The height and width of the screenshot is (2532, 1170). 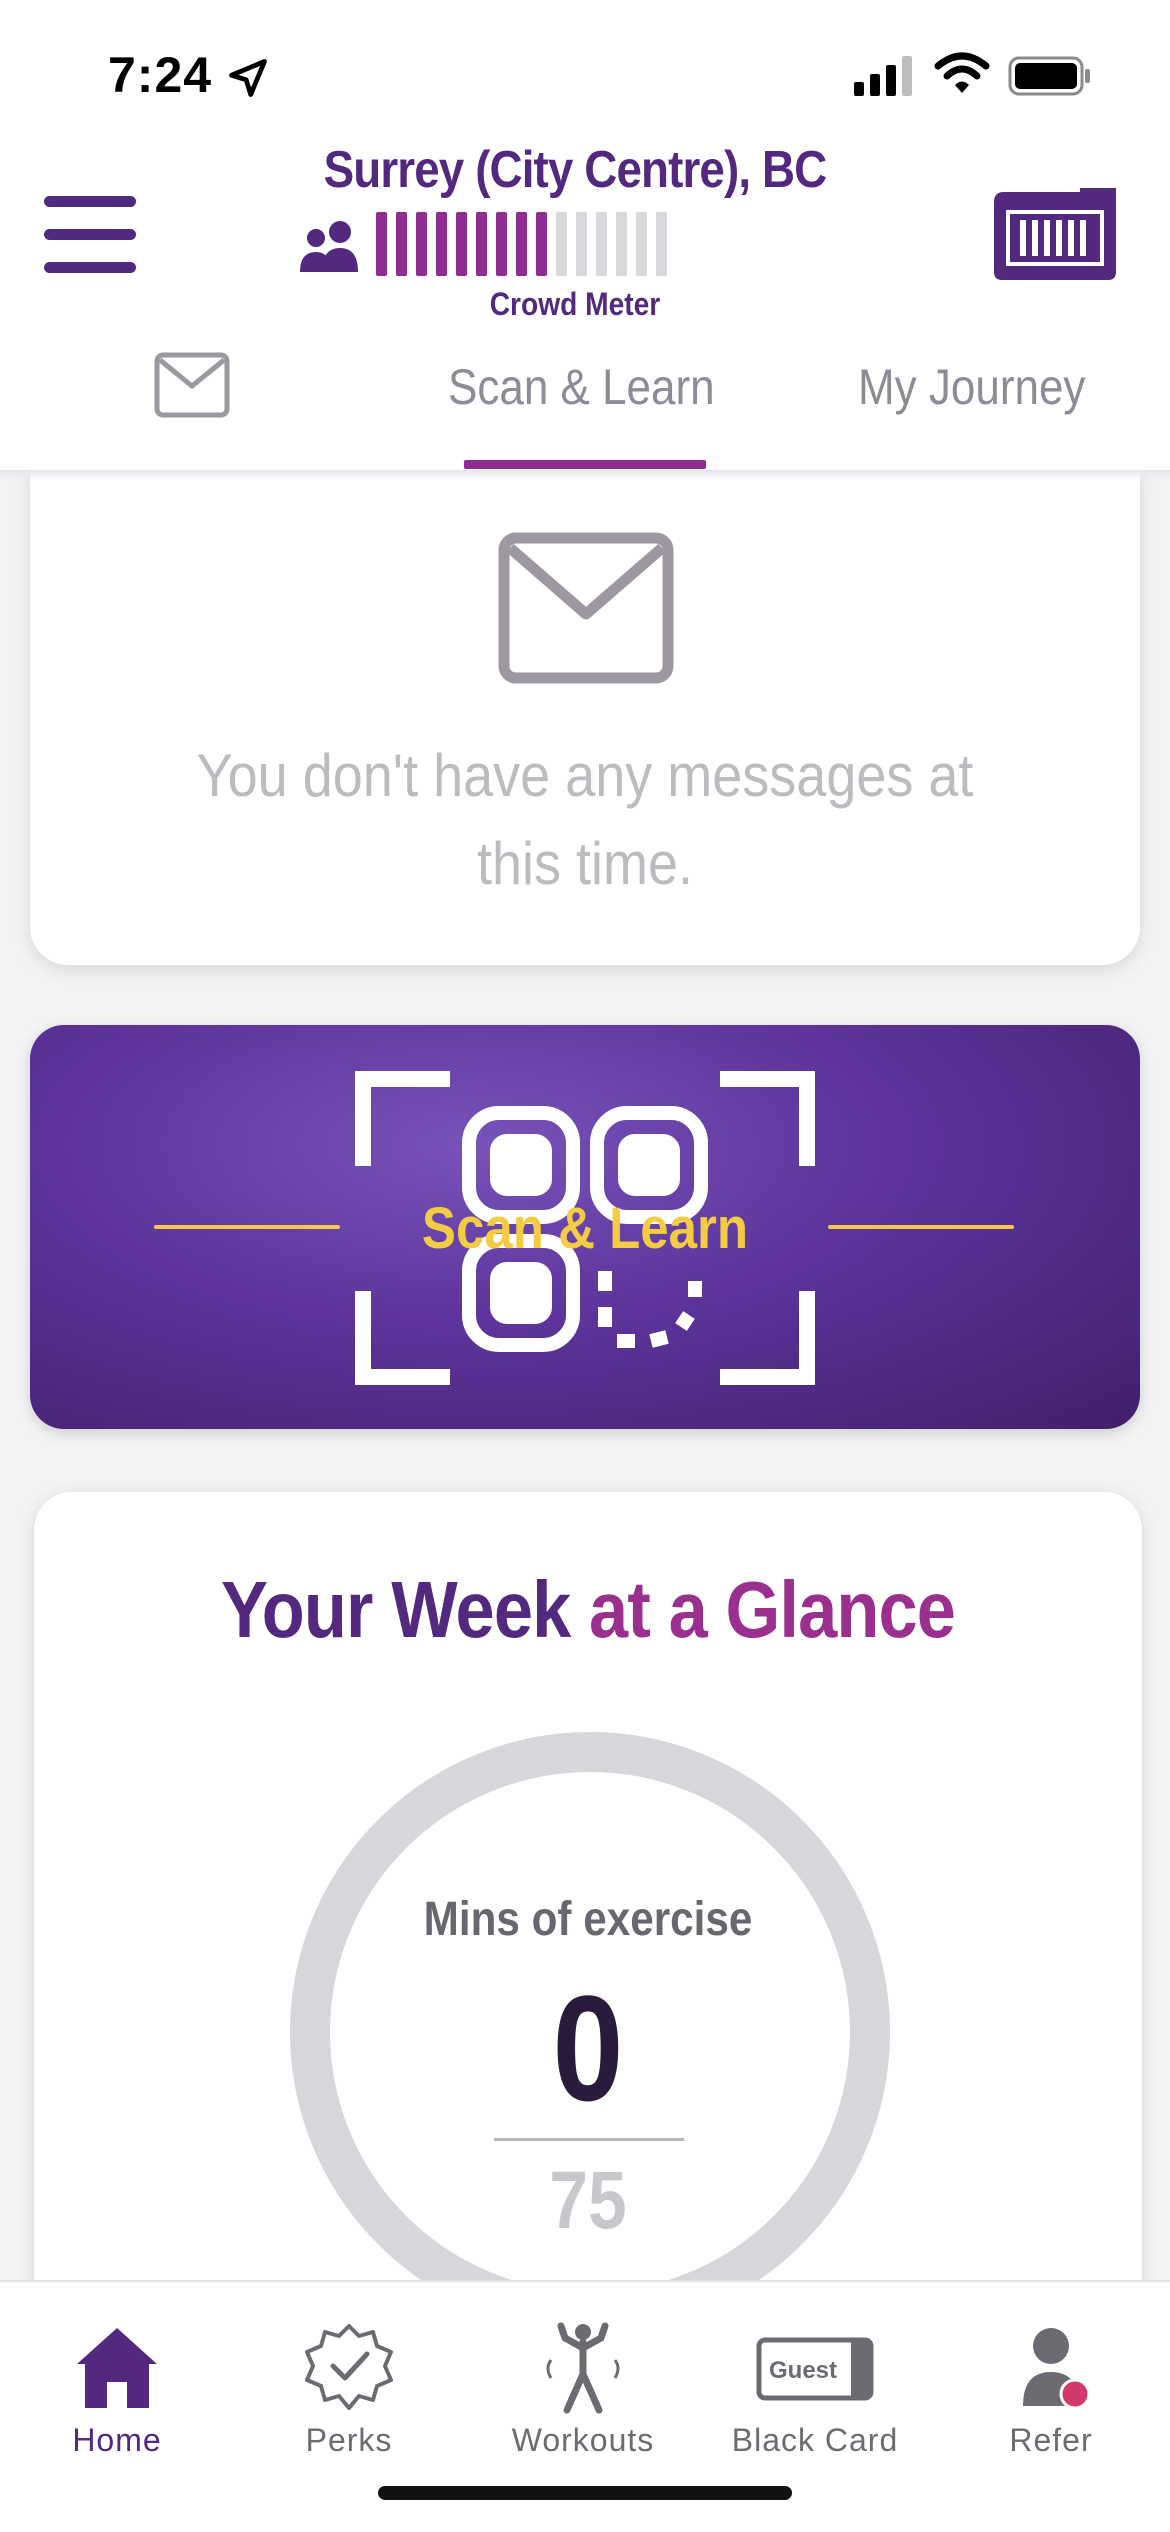 I want to click on nav-home: Home, so click(x=117, y=2385).